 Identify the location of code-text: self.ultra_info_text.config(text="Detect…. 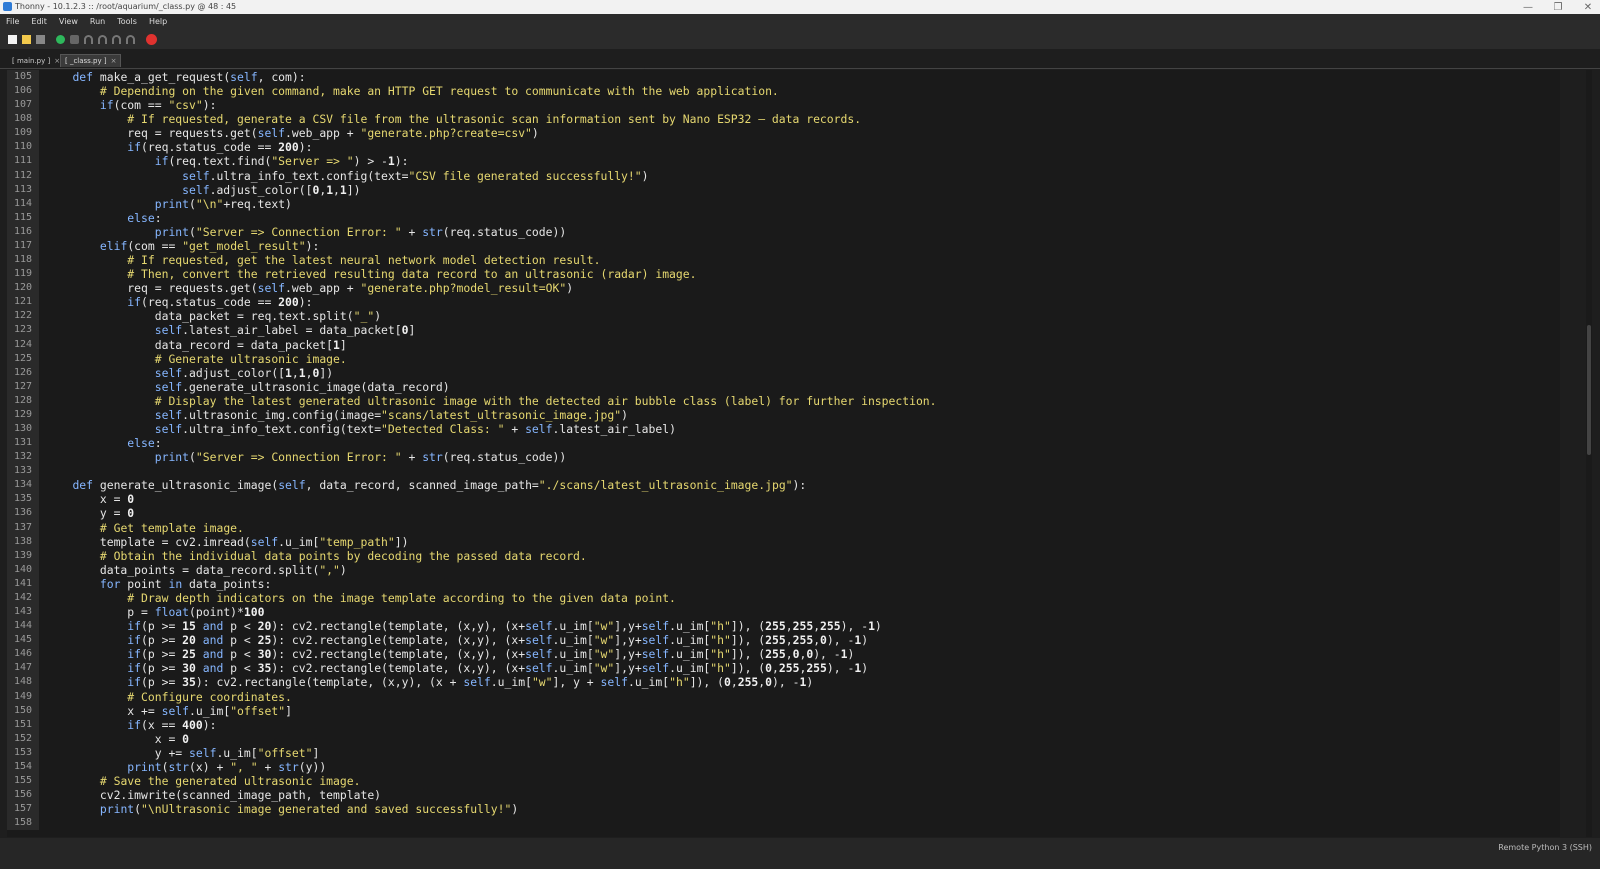
(360, 429).